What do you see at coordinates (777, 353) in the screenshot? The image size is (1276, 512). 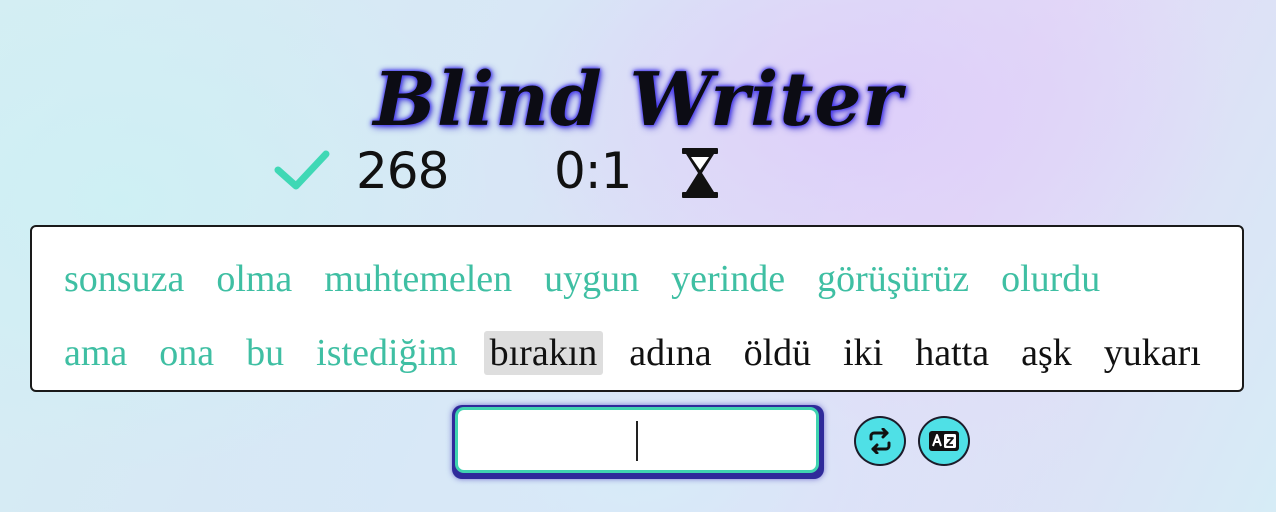 I see `word-pending: öldü` at bounding box center [777, 353].